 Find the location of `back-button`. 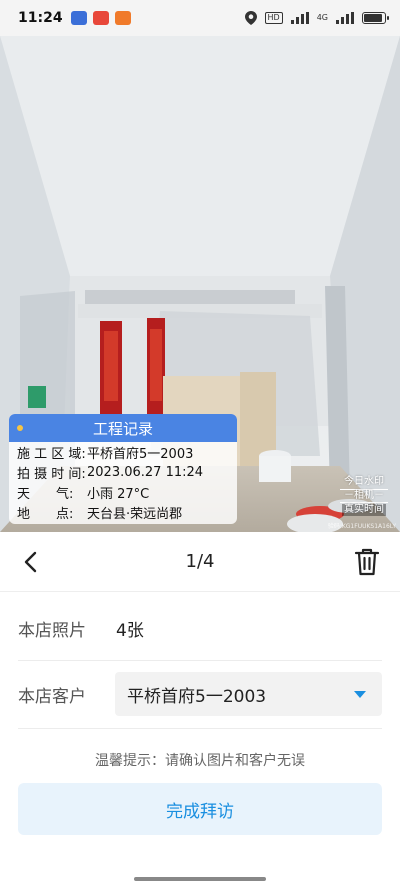

back-button is located at coordinates (30, 562).